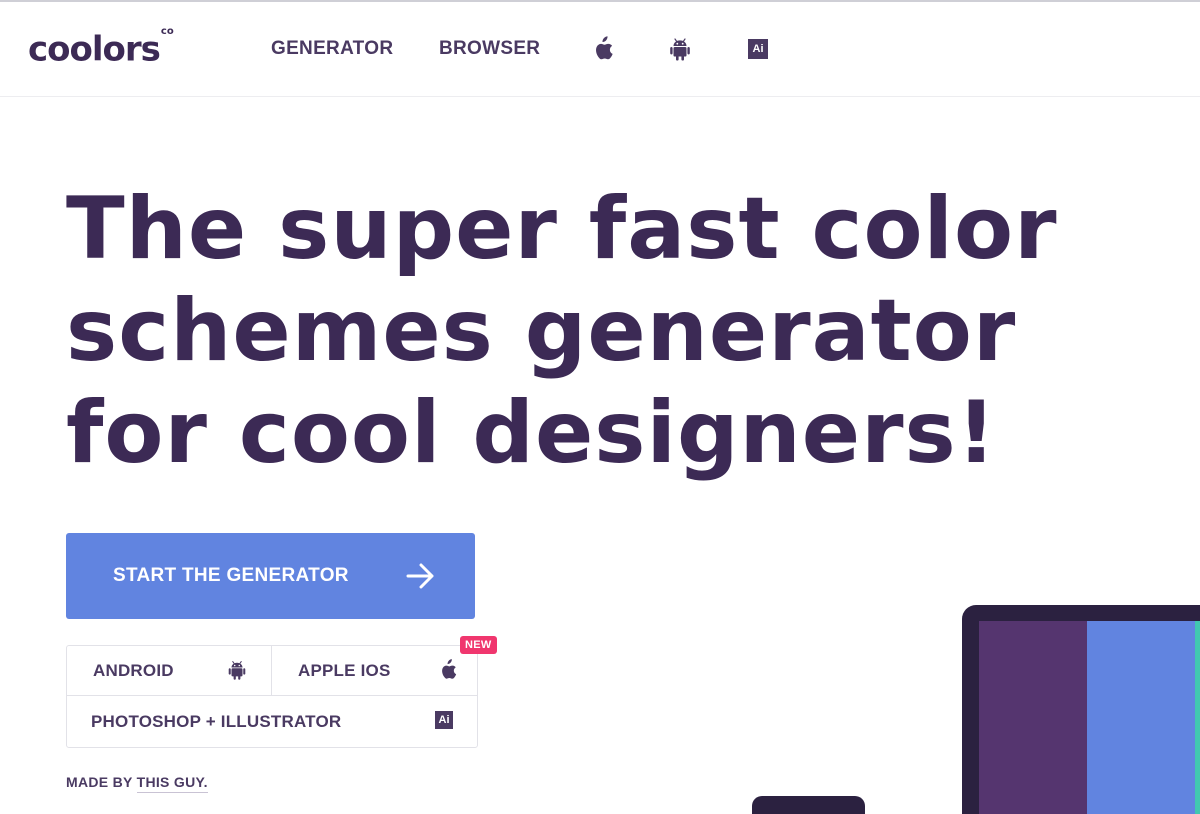 The image size is (1200, 814). What do you see at coordinates (541, 331) in the screenshot?
I see `headline-line-2: schemes generator` at bounding box center [541, 331].